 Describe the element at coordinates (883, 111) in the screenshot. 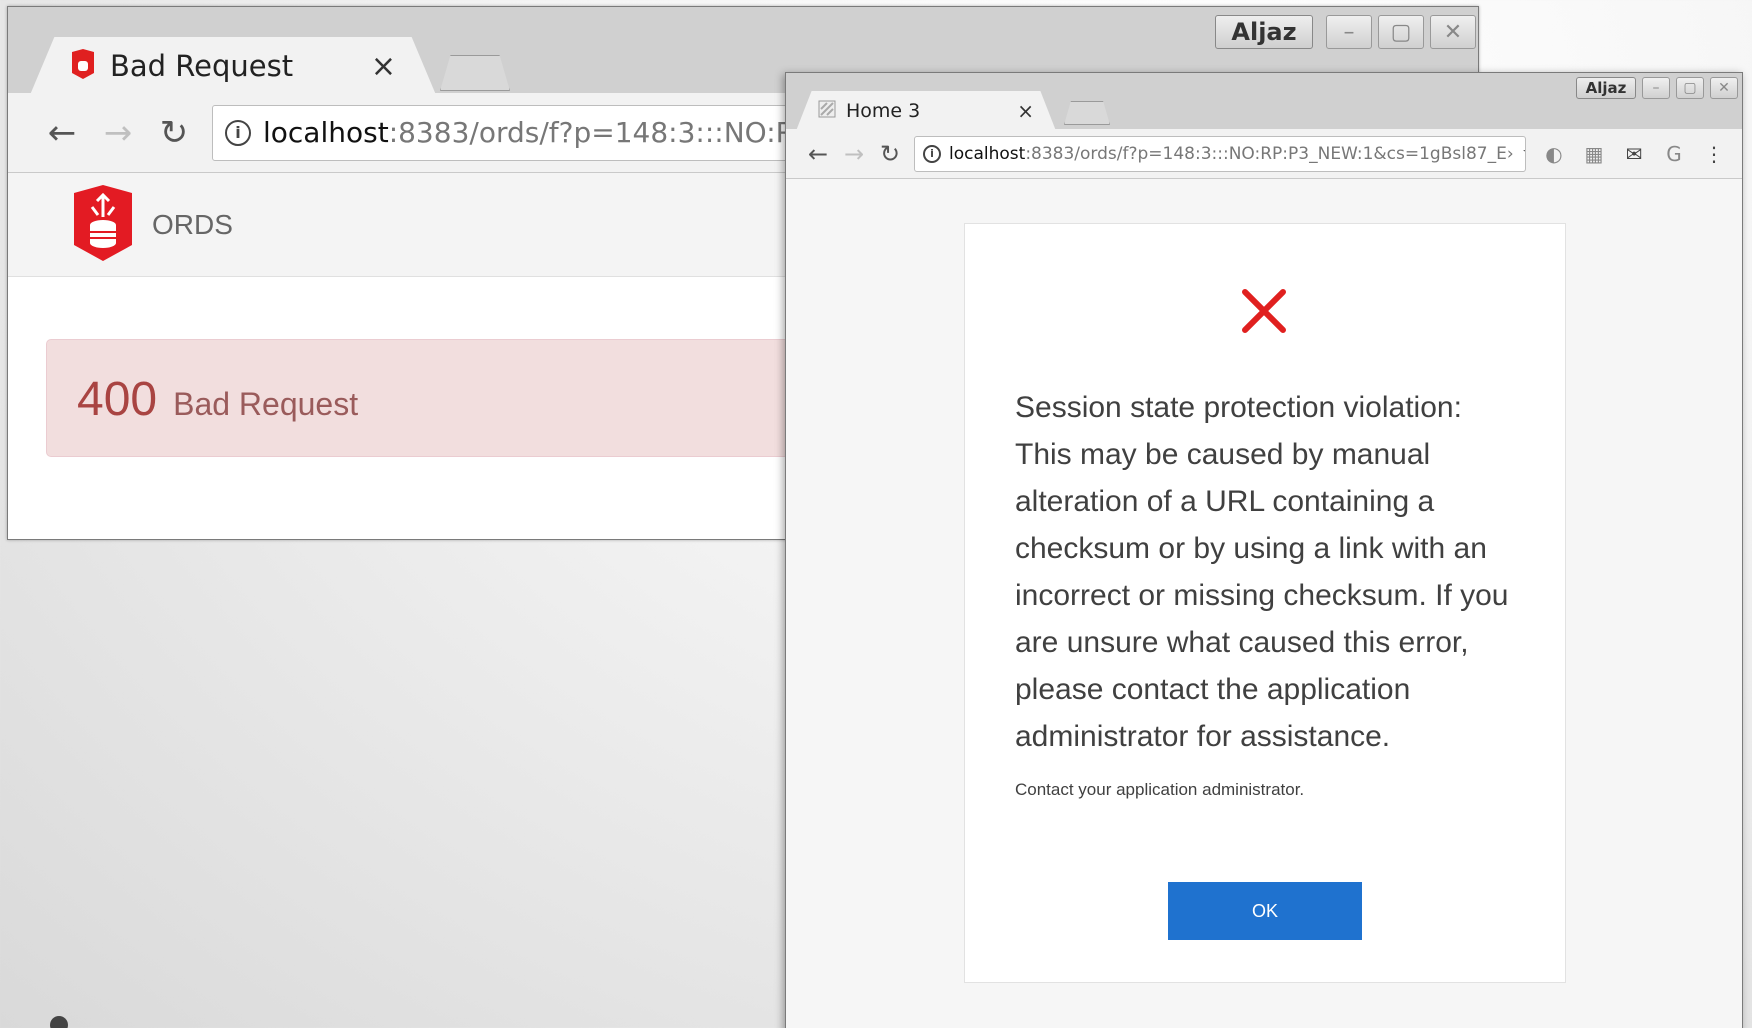

I see `tab-title: Home 3` at that location.